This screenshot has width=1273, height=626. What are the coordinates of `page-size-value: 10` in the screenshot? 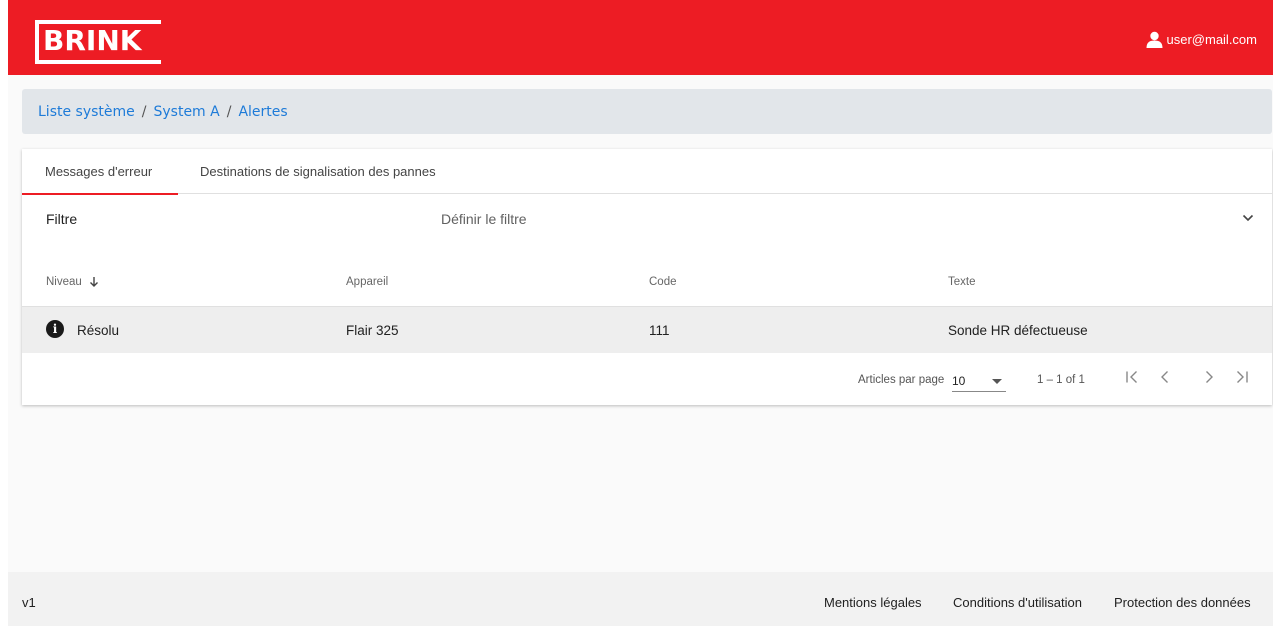 It's located at (959, 381).